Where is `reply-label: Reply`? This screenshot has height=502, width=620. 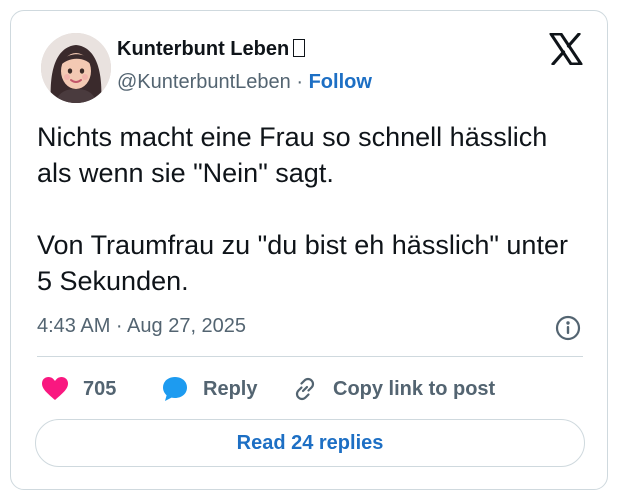
reply-label: Reply is located at coordinates (230, 388).